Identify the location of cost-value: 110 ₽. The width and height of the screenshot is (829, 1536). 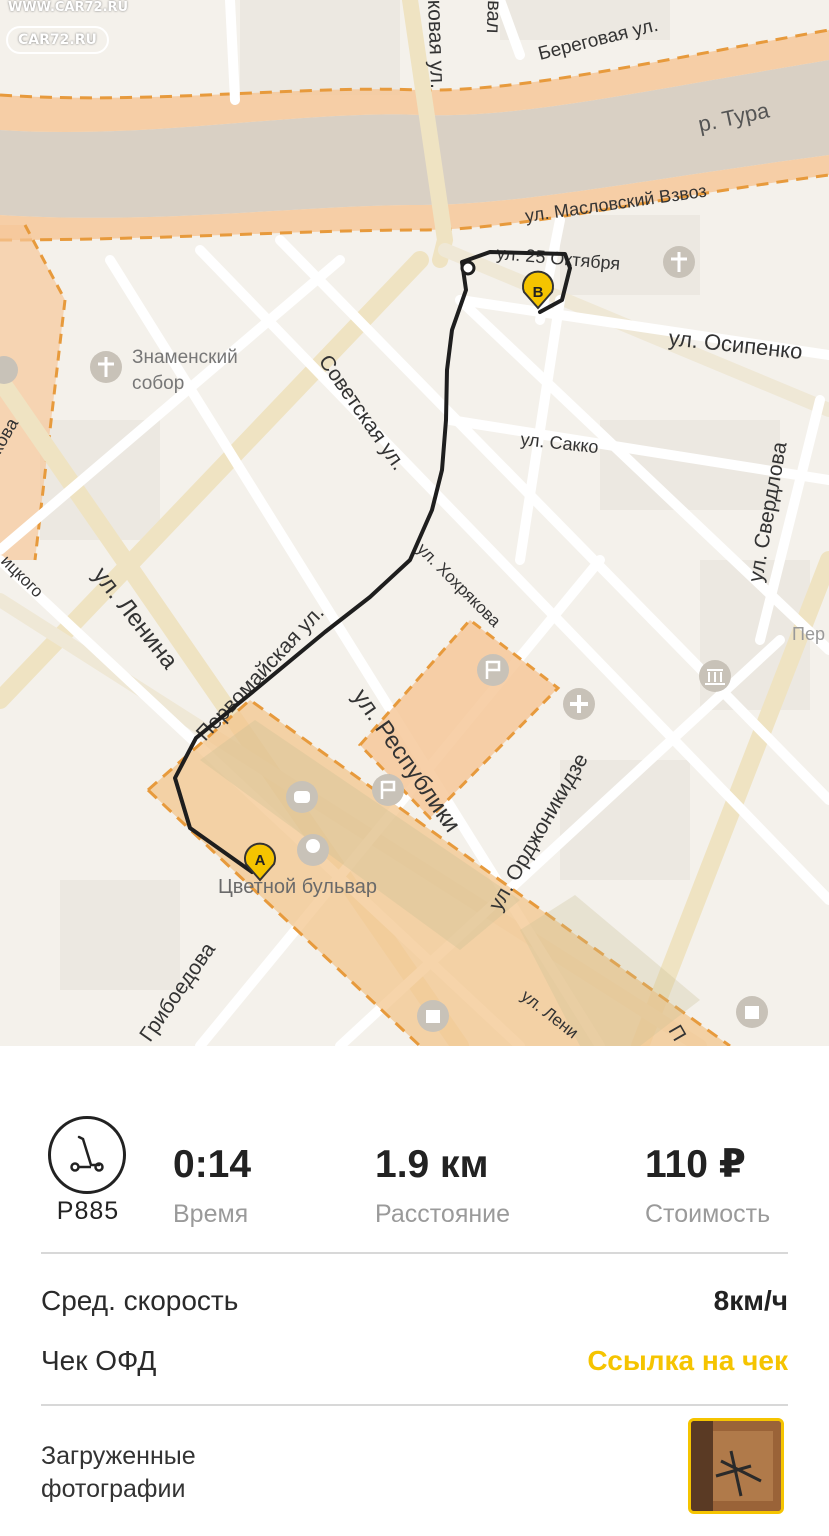
(695, 1164).